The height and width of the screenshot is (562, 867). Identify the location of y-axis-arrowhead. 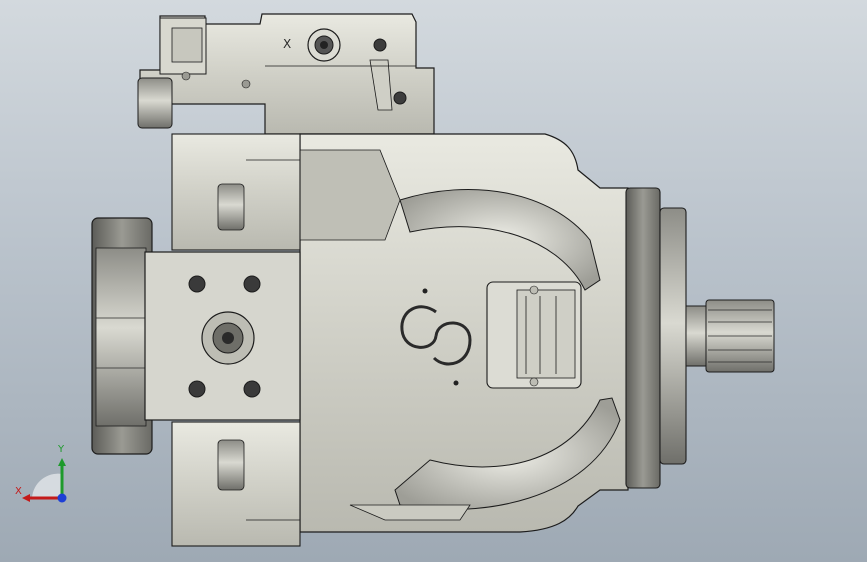
(62, 462).